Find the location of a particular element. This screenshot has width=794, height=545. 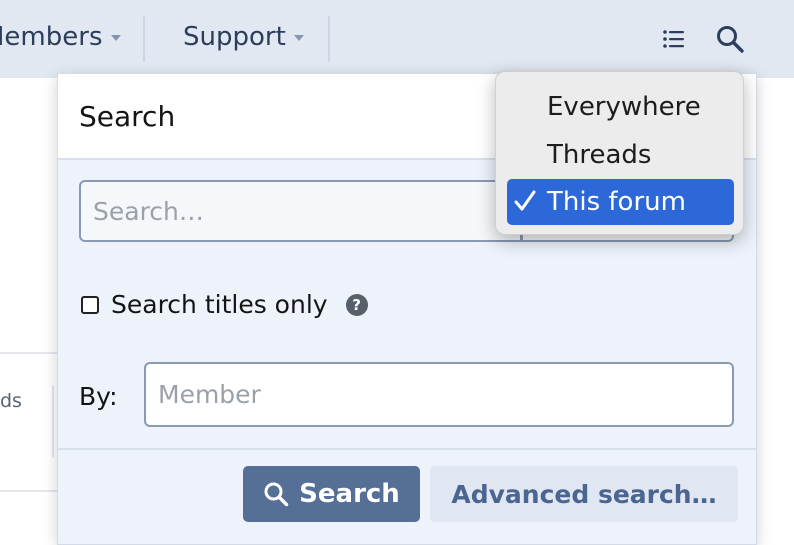

search-keywords-input is located at coordinates (300, 211).